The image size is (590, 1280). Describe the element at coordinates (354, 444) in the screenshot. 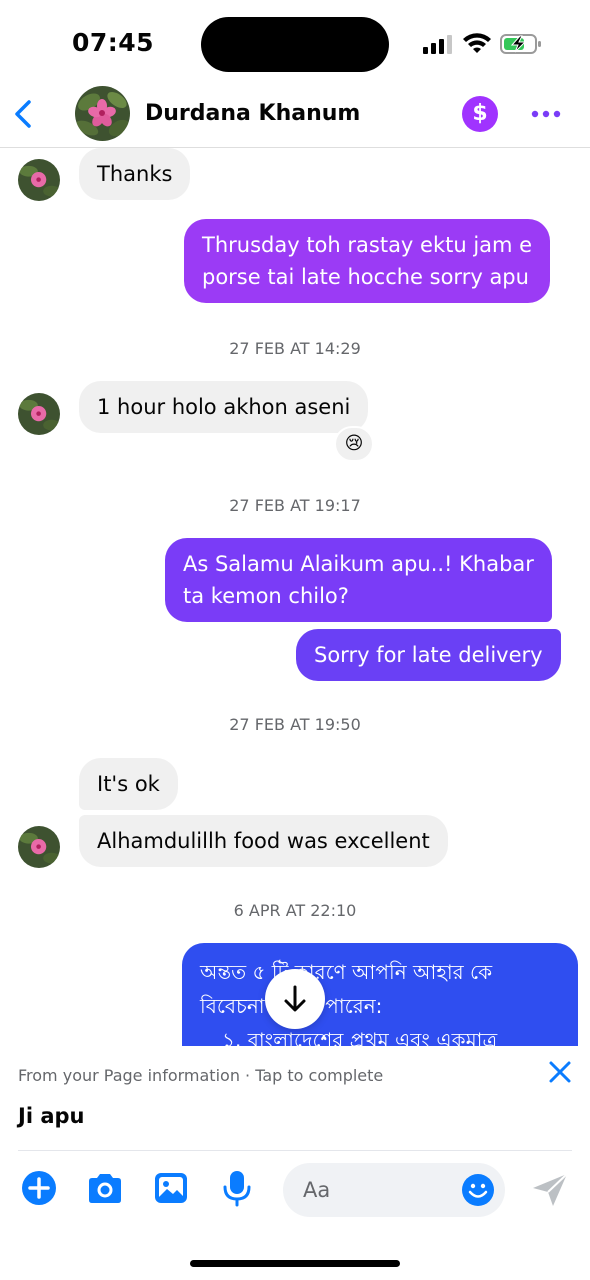

I see `crying-reaction-icon: 😢` at that location.